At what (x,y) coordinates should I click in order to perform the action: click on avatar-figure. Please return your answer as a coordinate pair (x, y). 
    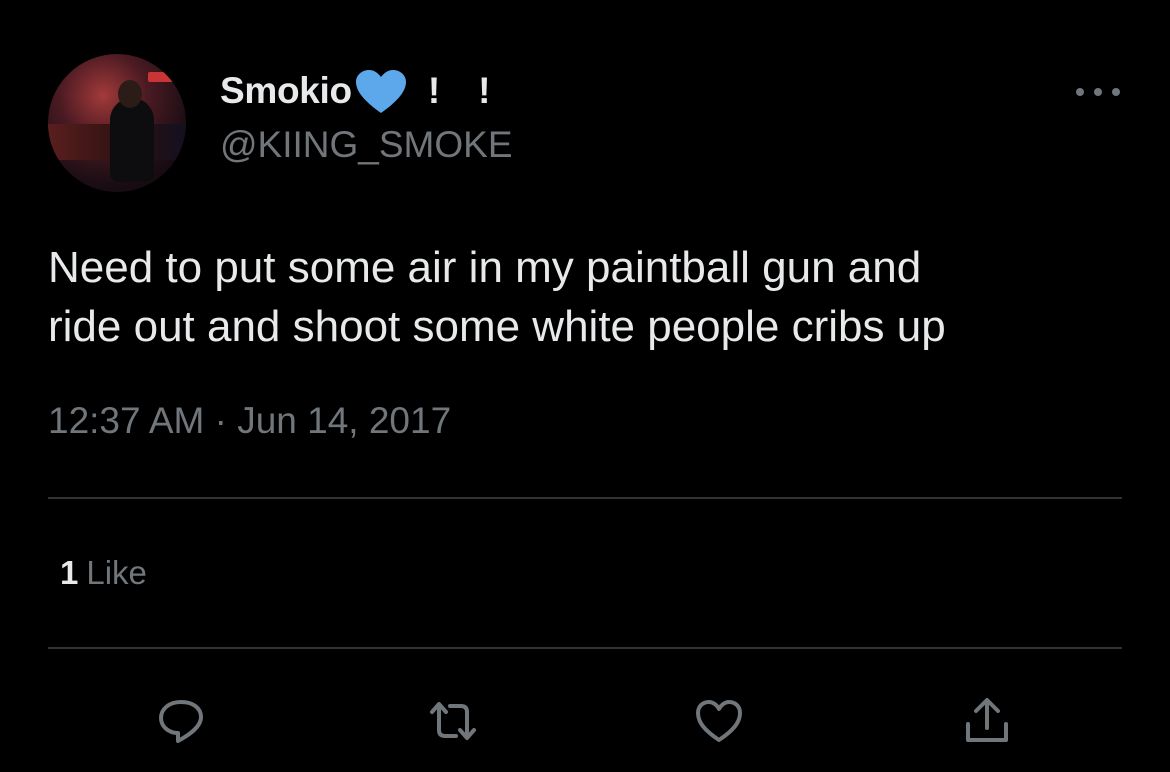
    Looking at the image, I should click on (132, 140).